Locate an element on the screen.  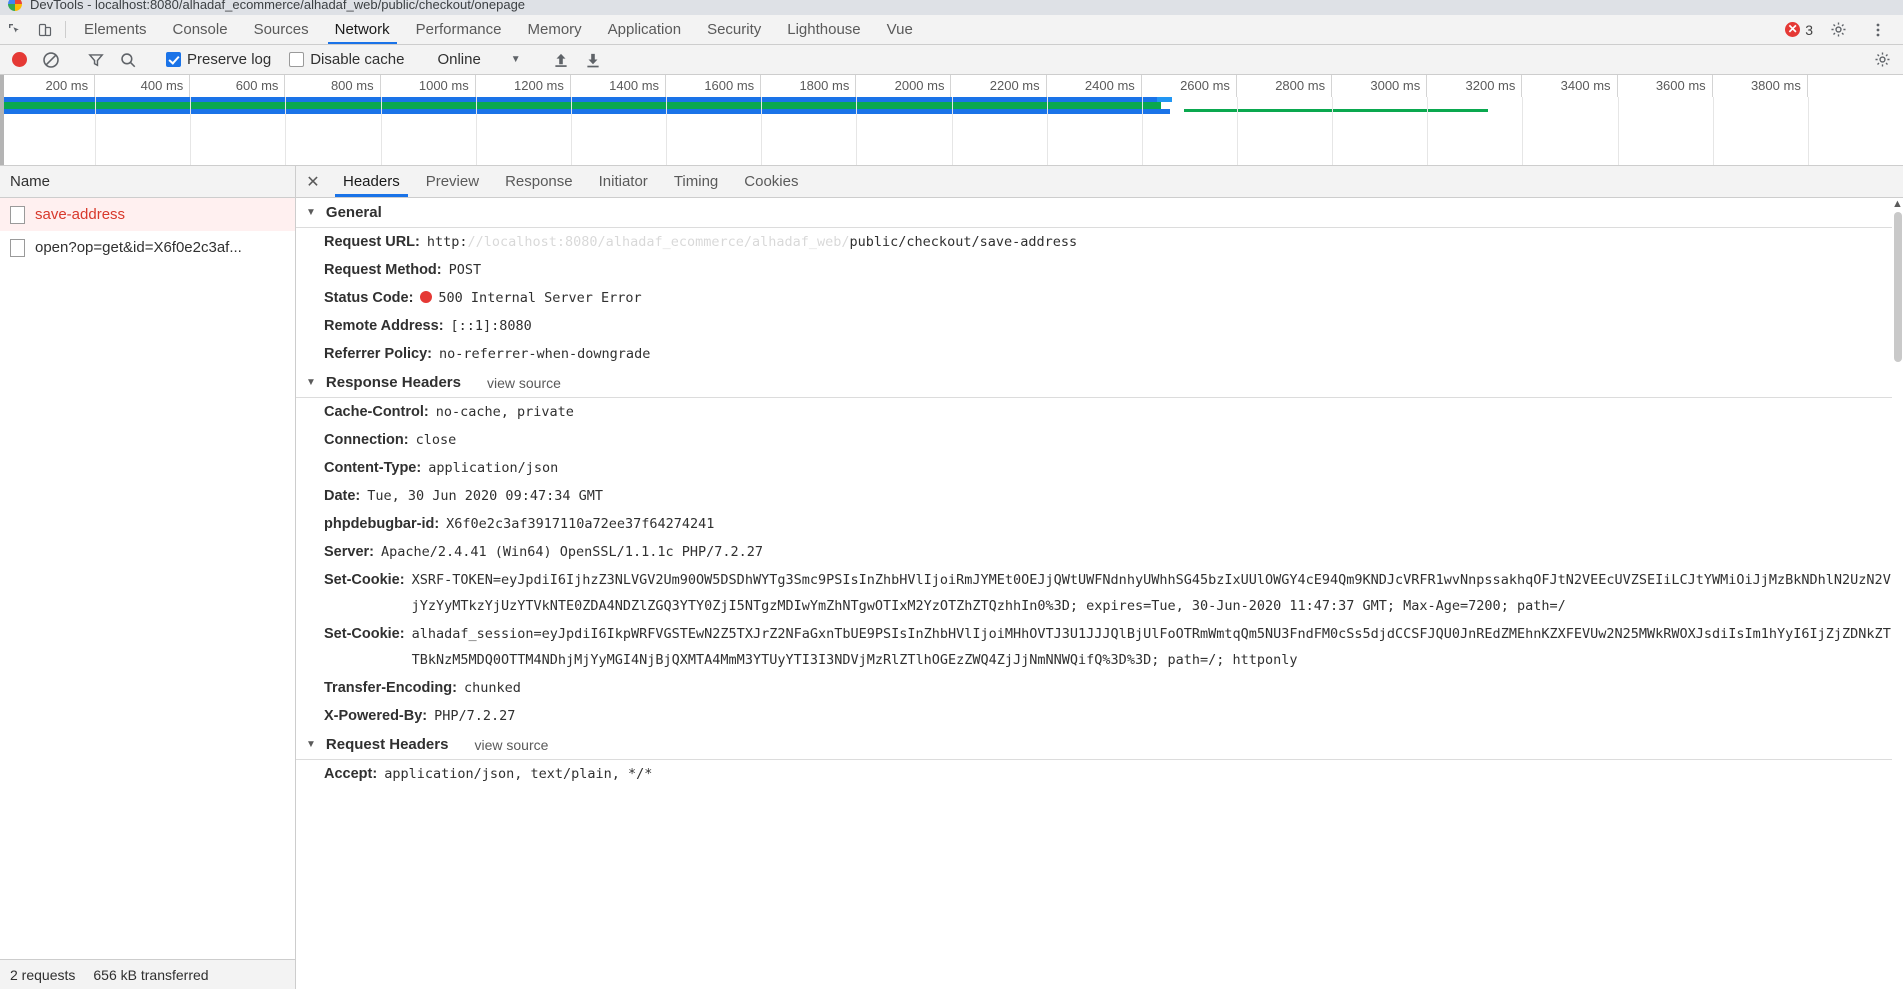
load-event-bar is located at coordinates (580, 105).